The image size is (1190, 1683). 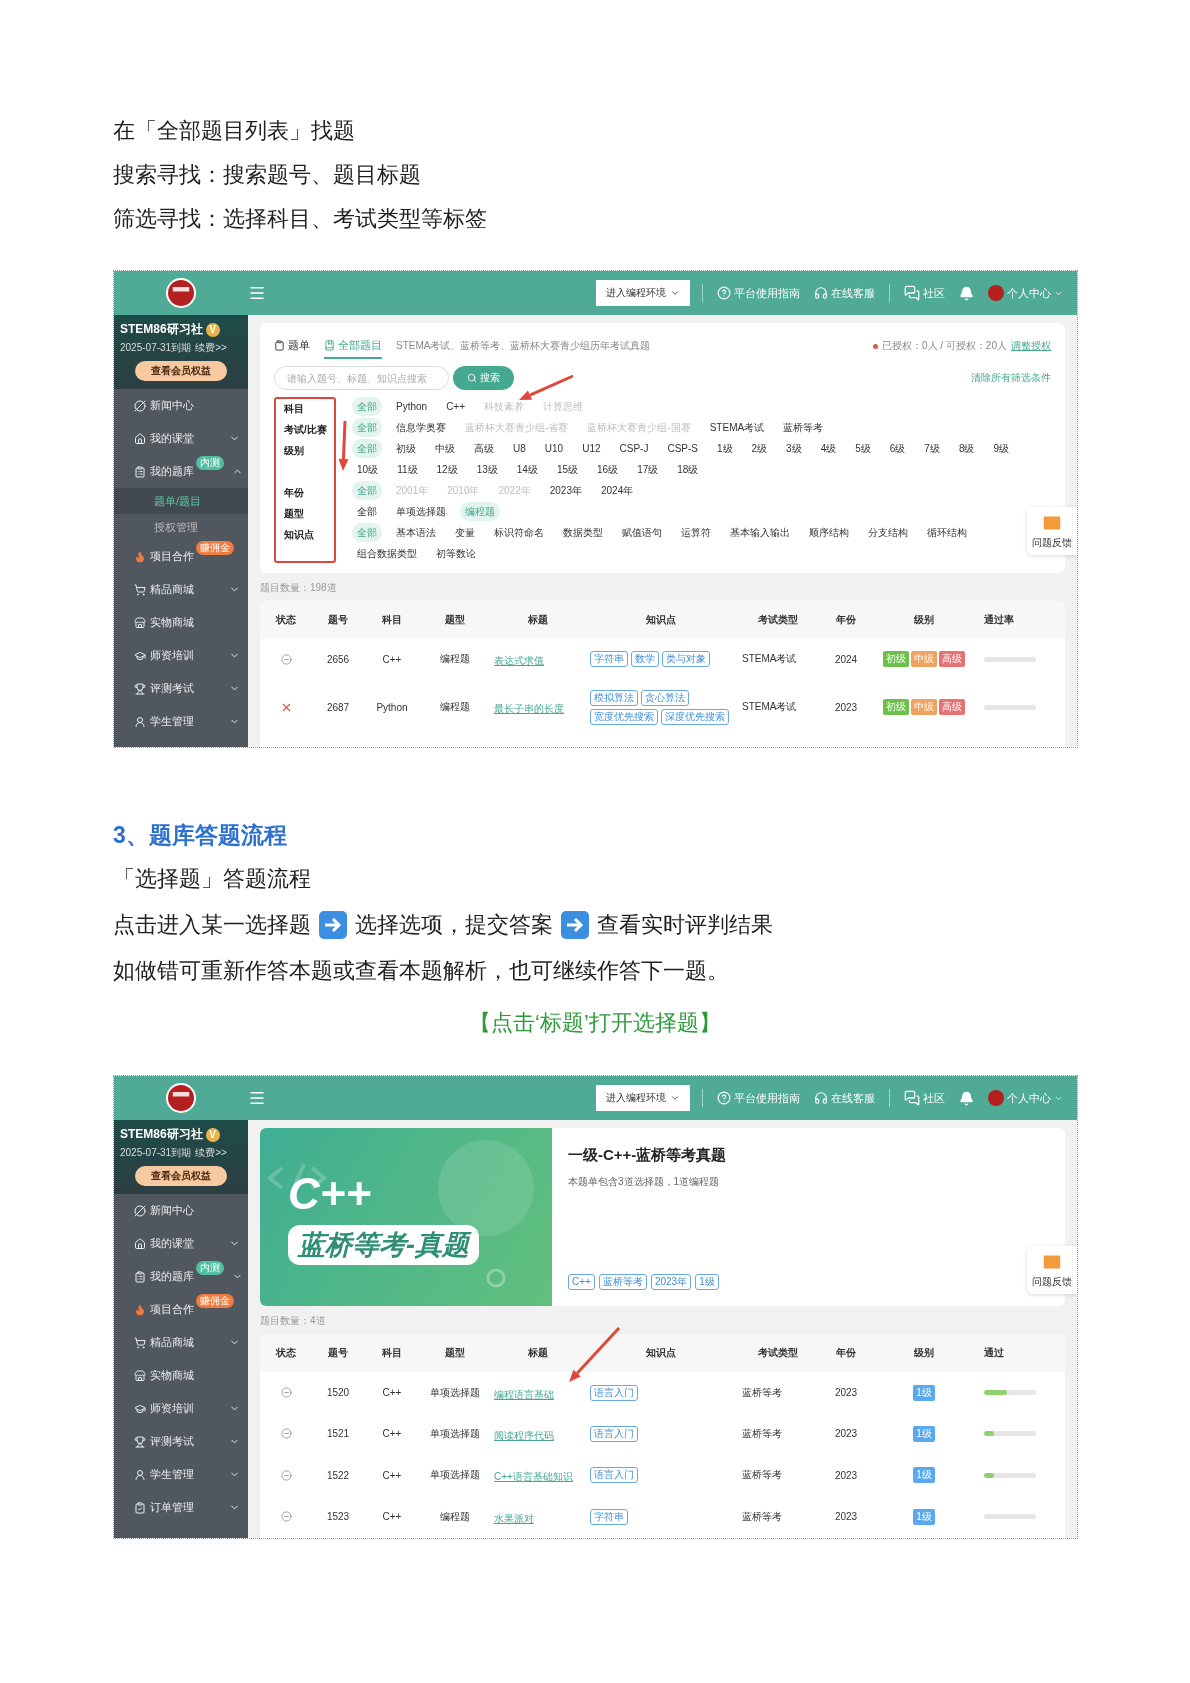 What do you see at coordinates (803, 427) in the screenshot?
I see `filter-option: 蓝桥等考` at bounding box center [803, 427].